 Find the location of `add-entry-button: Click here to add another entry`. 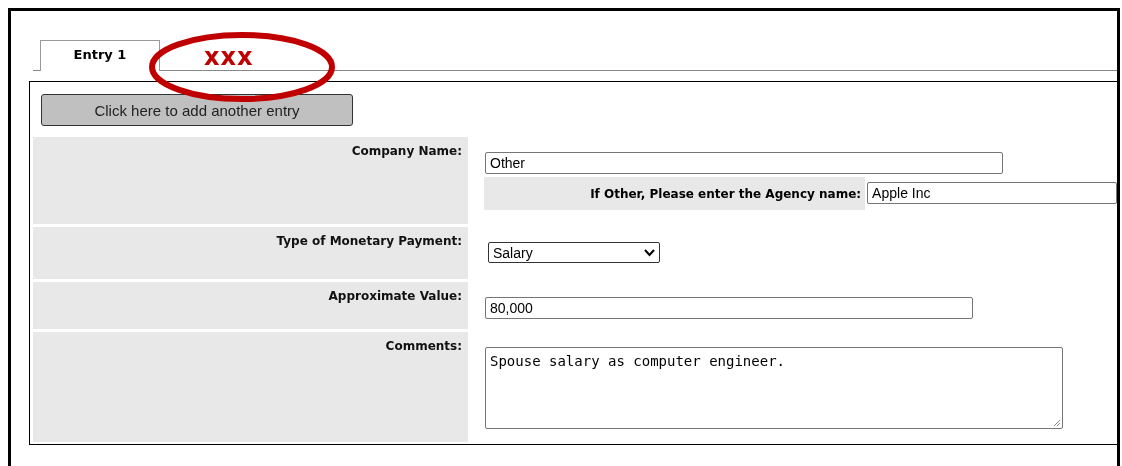

add-entry-button: Click here to add another entry is located at coordinates (197, 110).